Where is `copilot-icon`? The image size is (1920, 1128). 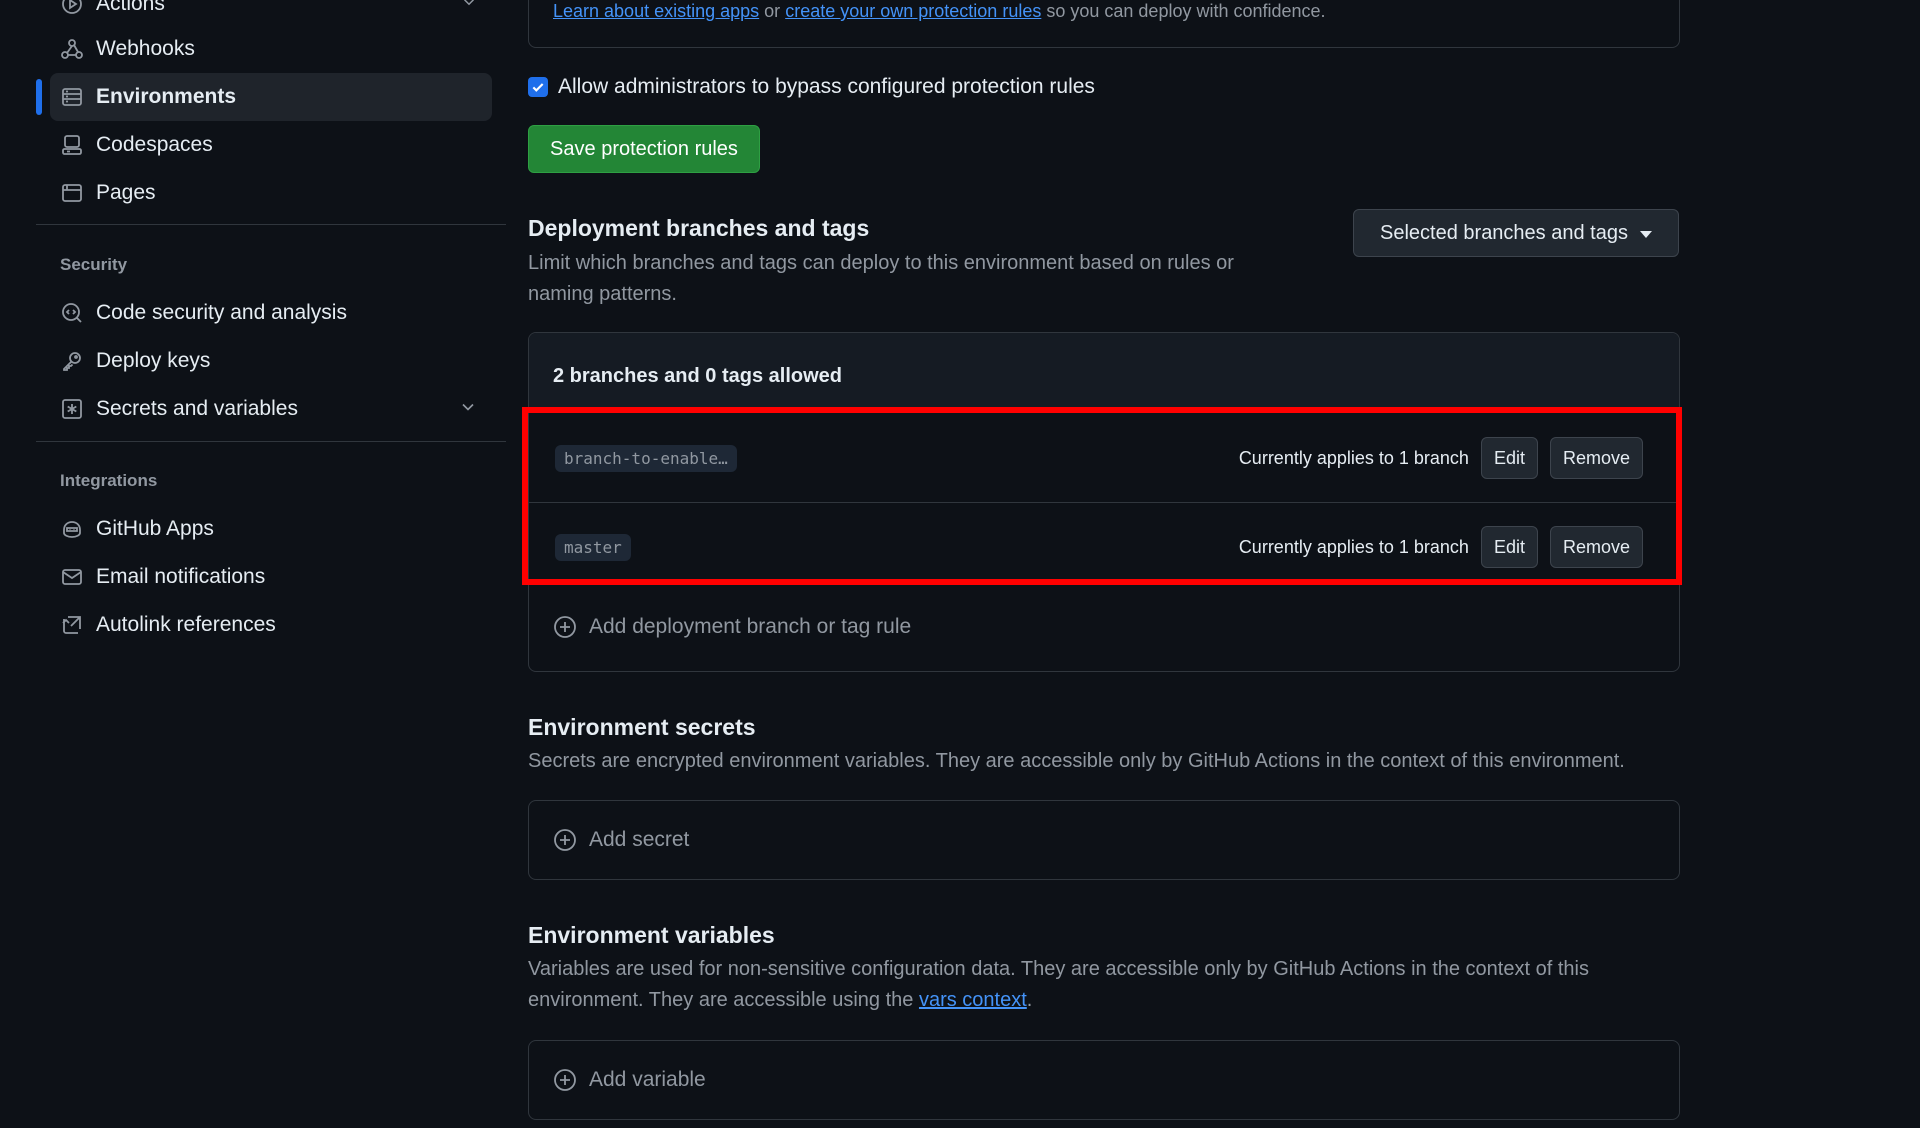
copilot-icon is located at coordinates (72, 529).